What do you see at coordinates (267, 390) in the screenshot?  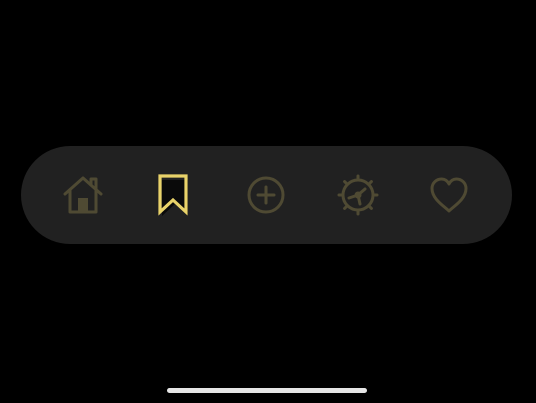 I see `home-indicator` at bounding box center [267, 390].